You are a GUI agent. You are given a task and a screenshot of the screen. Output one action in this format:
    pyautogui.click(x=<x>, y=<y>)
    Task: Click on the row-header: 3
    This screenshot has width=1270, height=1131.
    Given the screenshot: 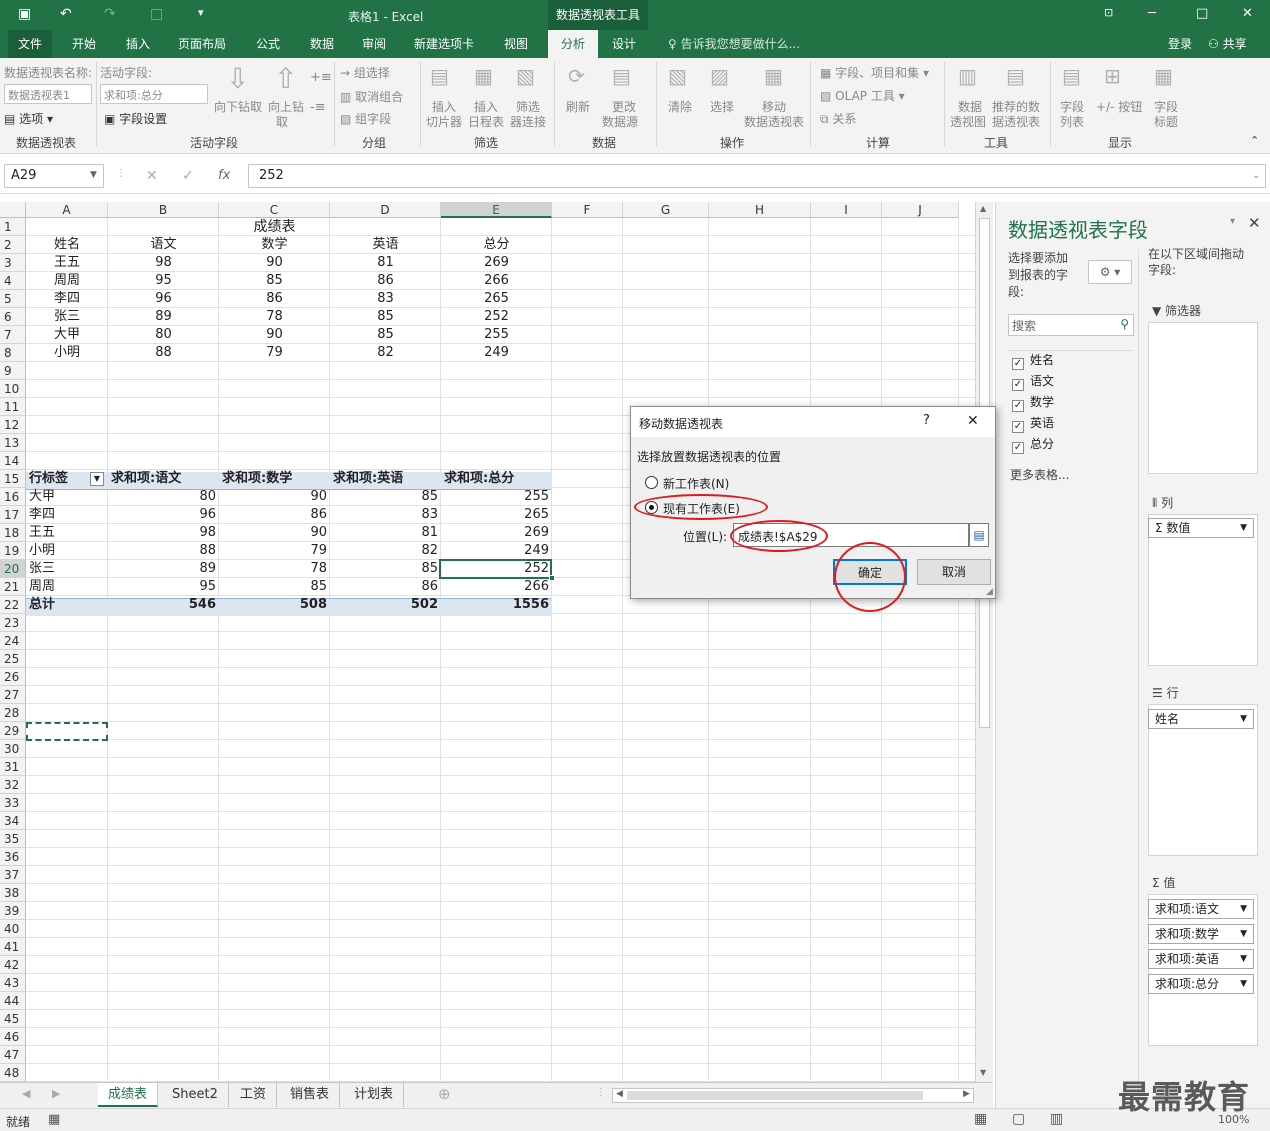 What is the action you would take?
    pyautogui.click(x=13, y=263)
    